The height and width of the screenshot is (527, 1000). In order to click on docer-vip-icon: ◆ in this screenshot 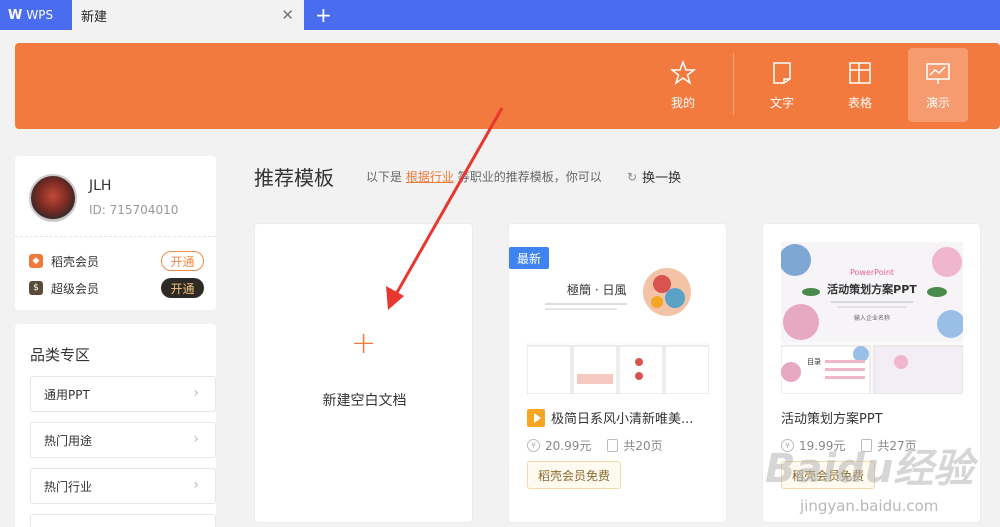, I will do `click(36, 261)`.